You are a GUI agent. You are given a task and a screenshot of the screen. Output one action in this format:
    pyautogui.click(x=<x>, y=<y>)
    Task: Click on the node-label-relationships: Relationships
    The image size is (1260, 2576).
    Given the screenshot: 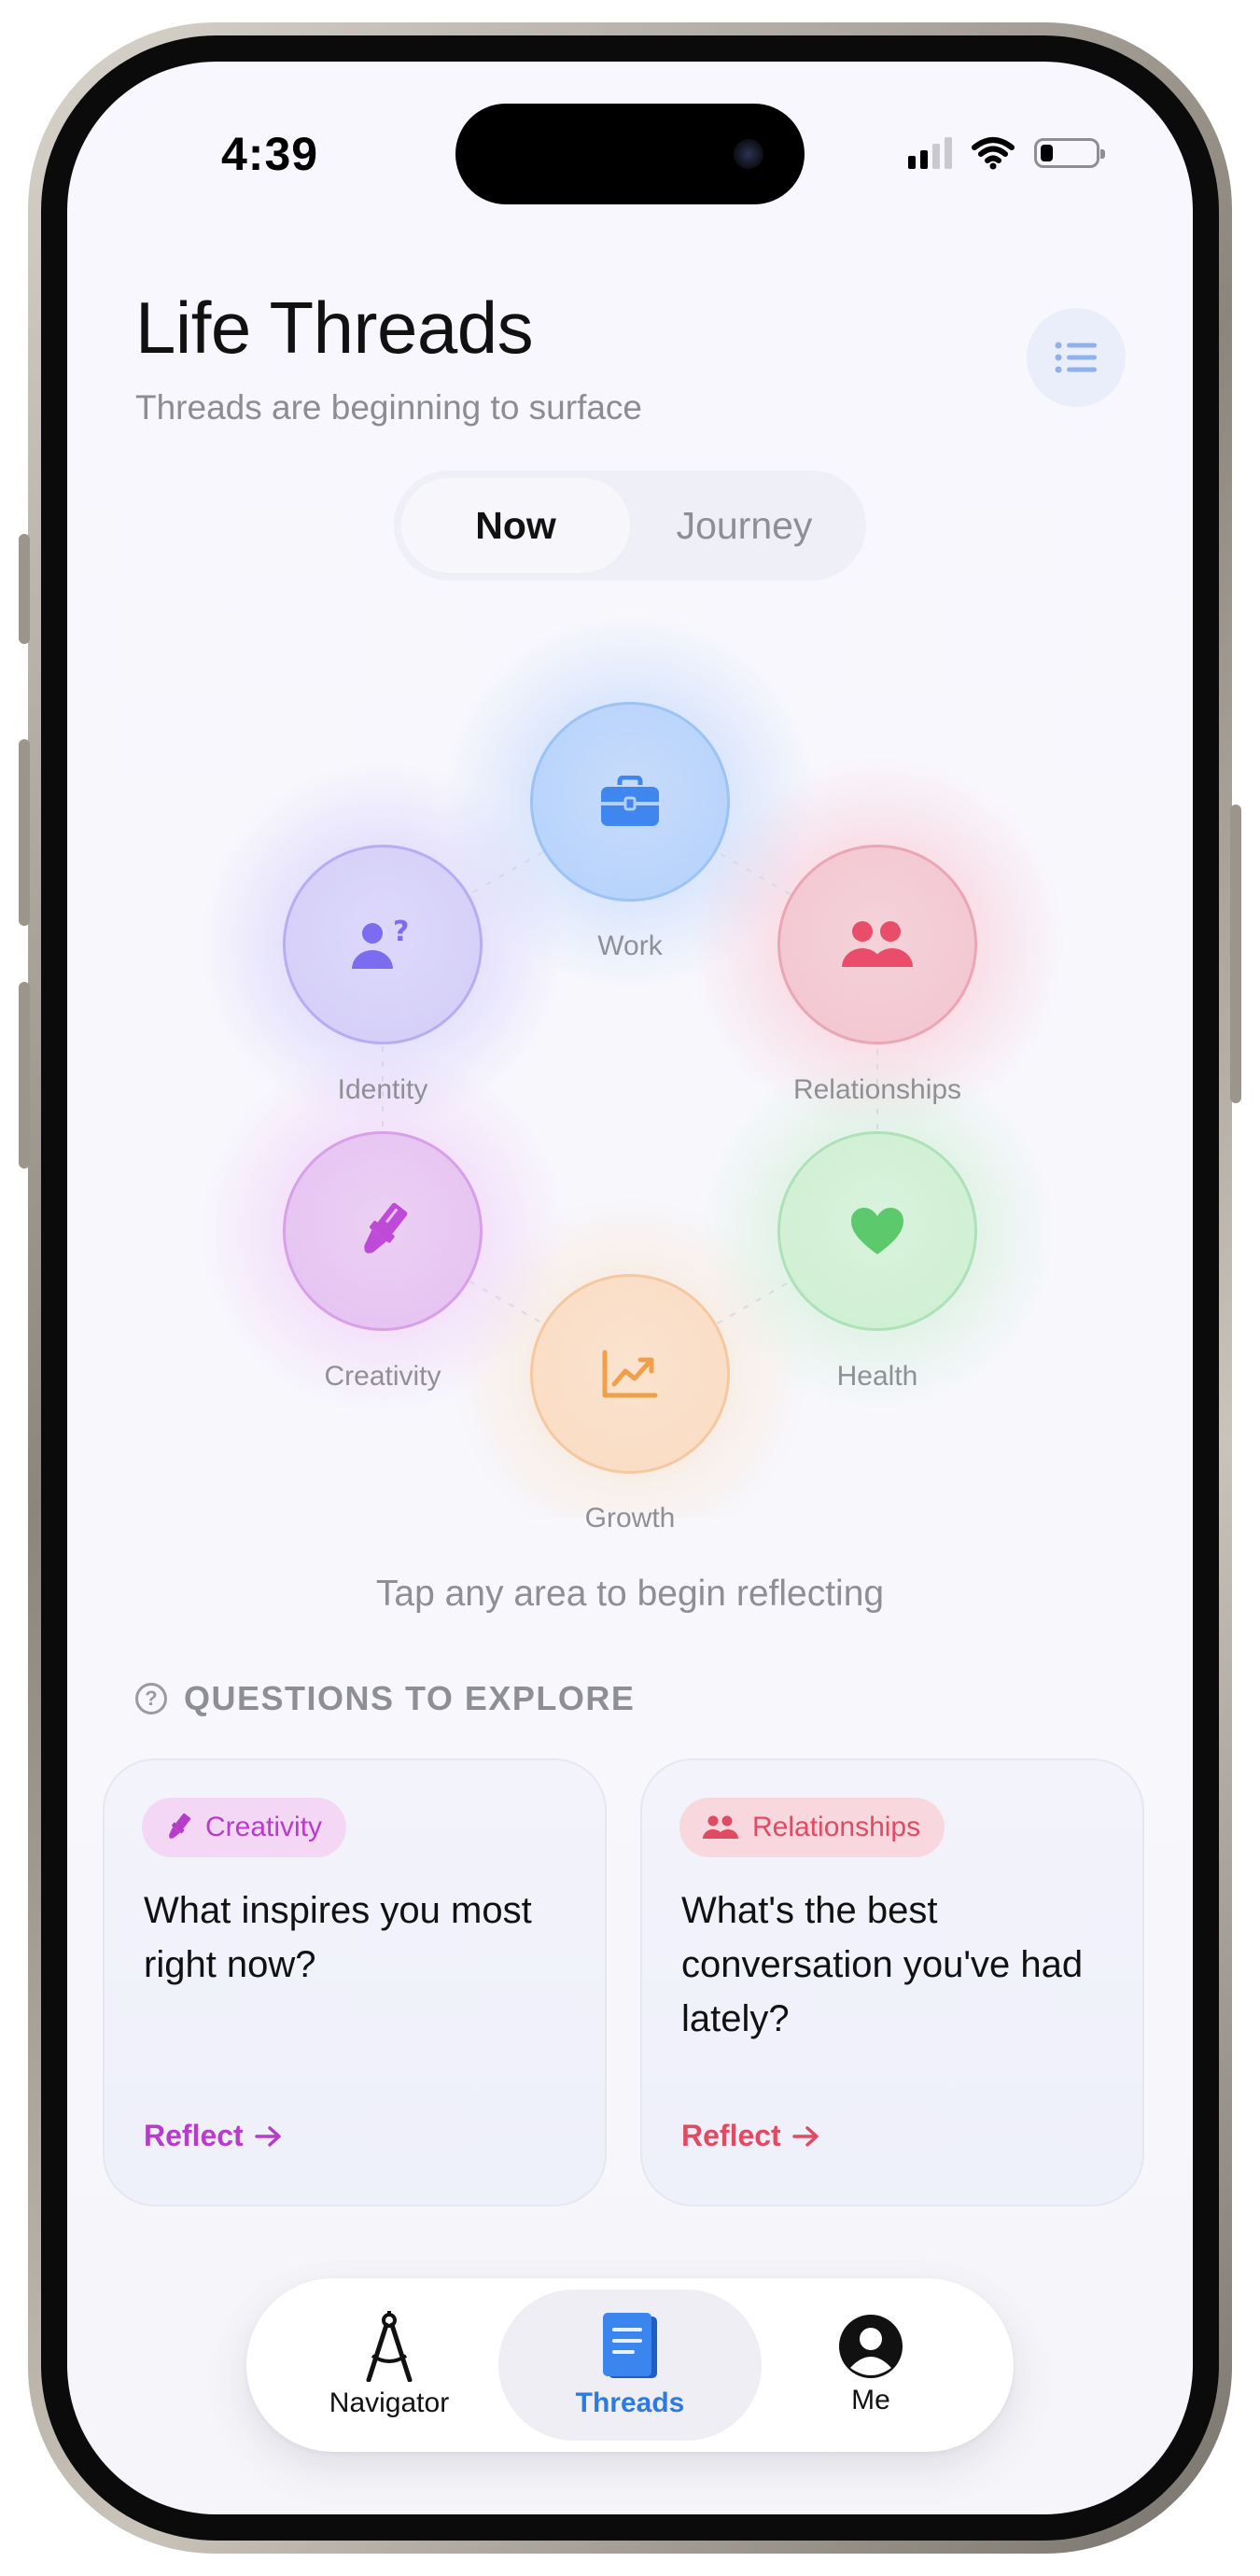 What is the action you would take?
    pyautogui.click(x=877, y=1089)
    